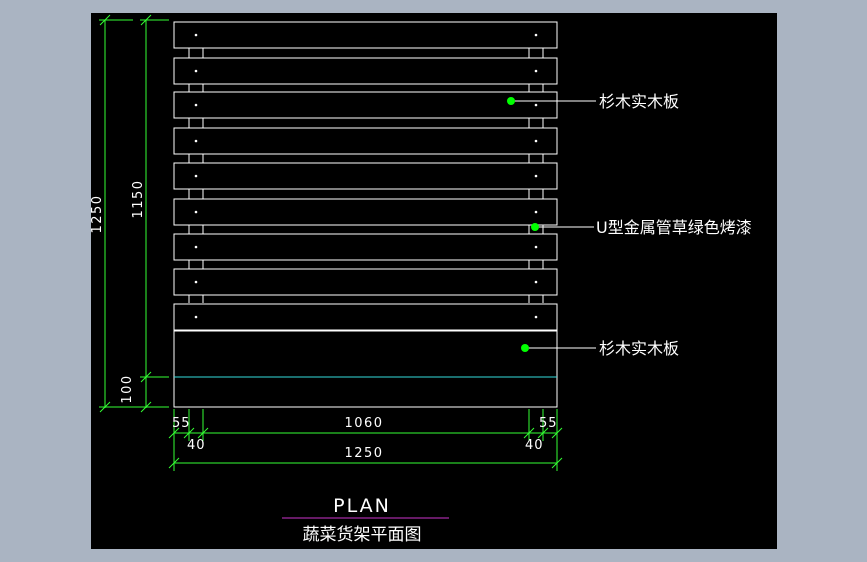 Image resolution: width=867 pixels, height=562 pixels. I want to click on dim-left-base: 100, so click(127, 388).